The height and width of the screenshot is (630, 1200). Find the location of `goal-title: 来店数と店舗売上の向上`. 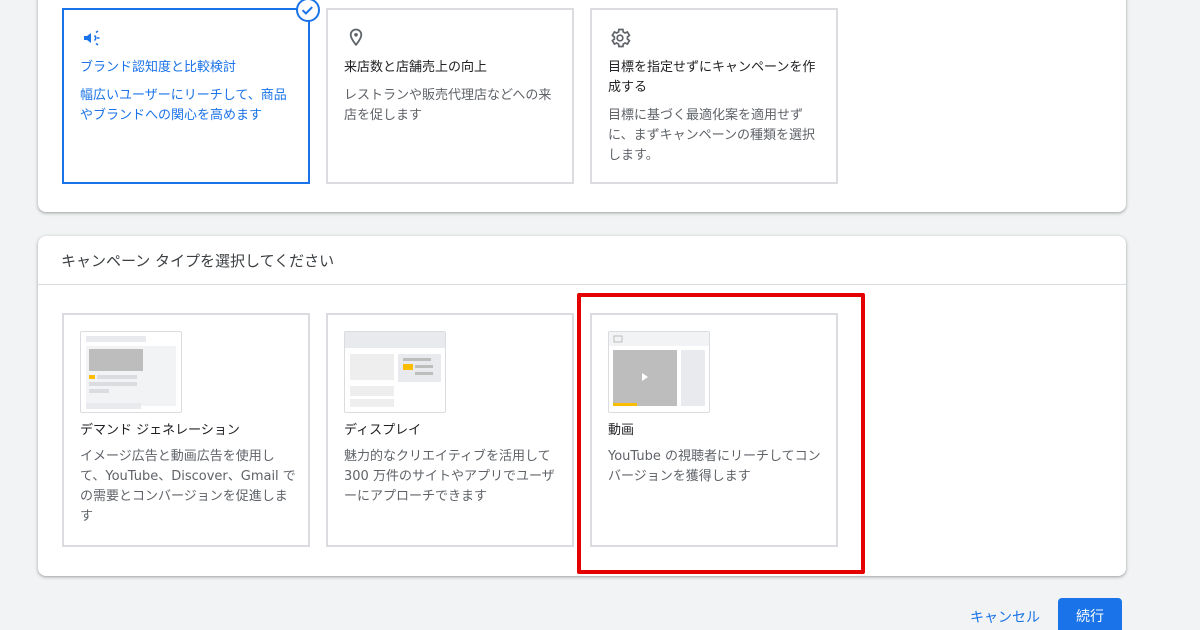

goal-title: 来店数と店舗売上の向上 is located at coordinates (416, 67).